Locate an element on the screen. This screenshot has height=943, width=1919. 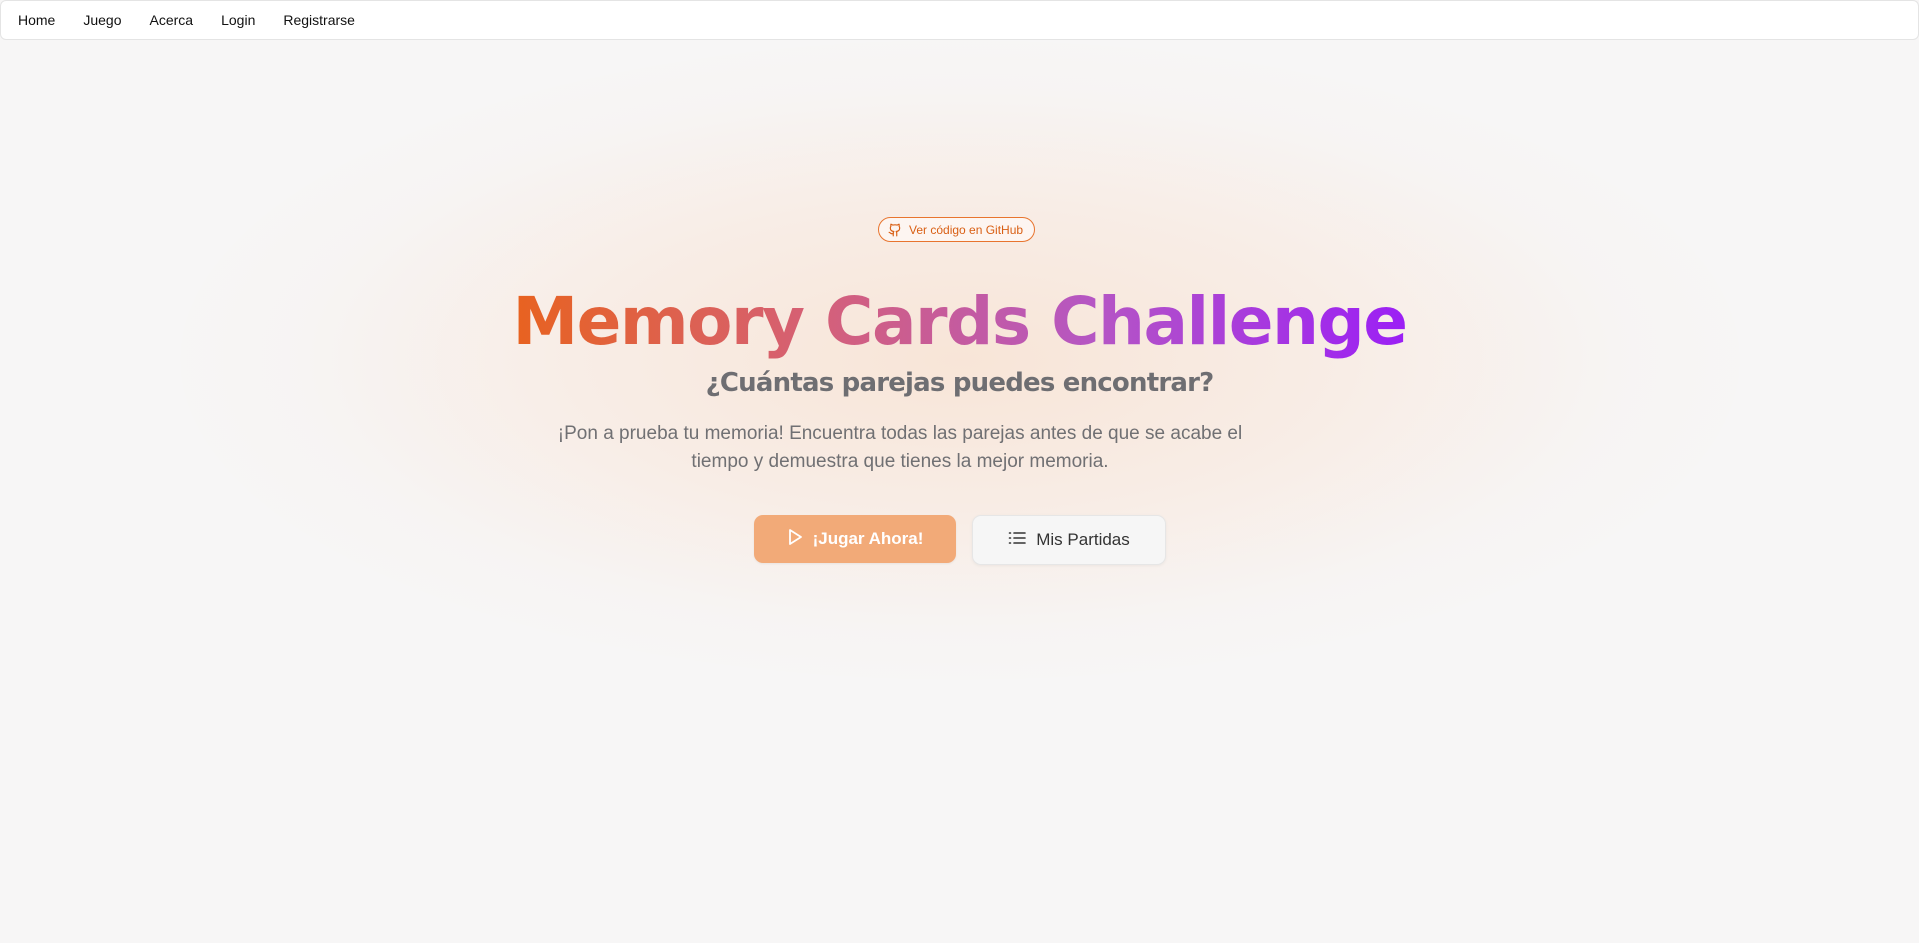
play-icon is located at coordinates (795, 539).